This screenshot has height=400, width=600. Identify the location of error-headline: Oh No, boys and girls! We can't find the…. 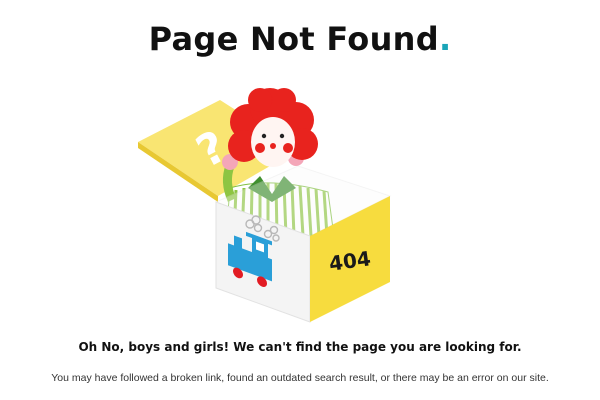
(300, 347).